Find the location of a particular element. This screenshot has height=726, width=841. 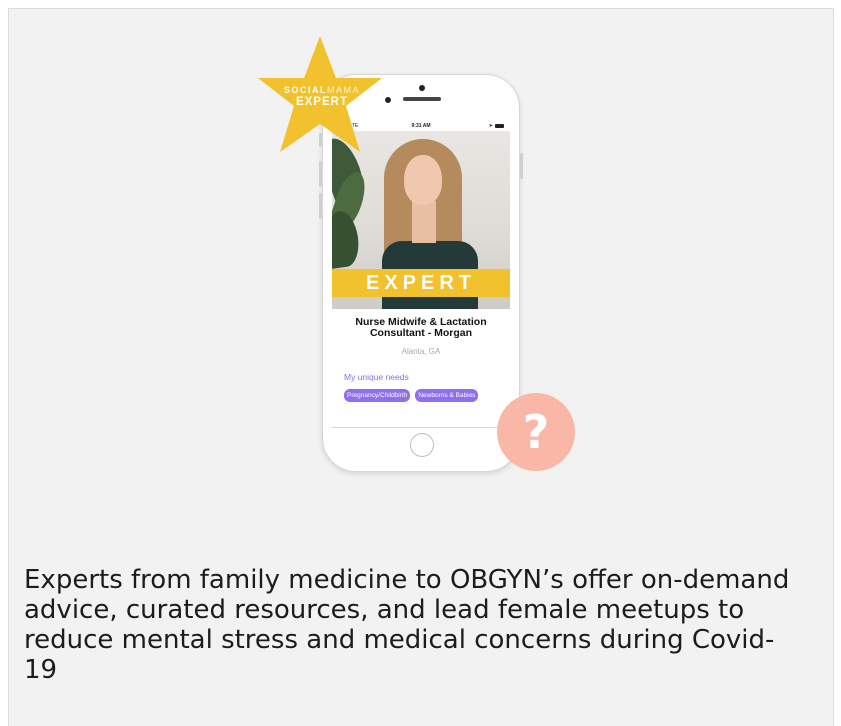

plant-leaf is located at coordinates (347, 239).